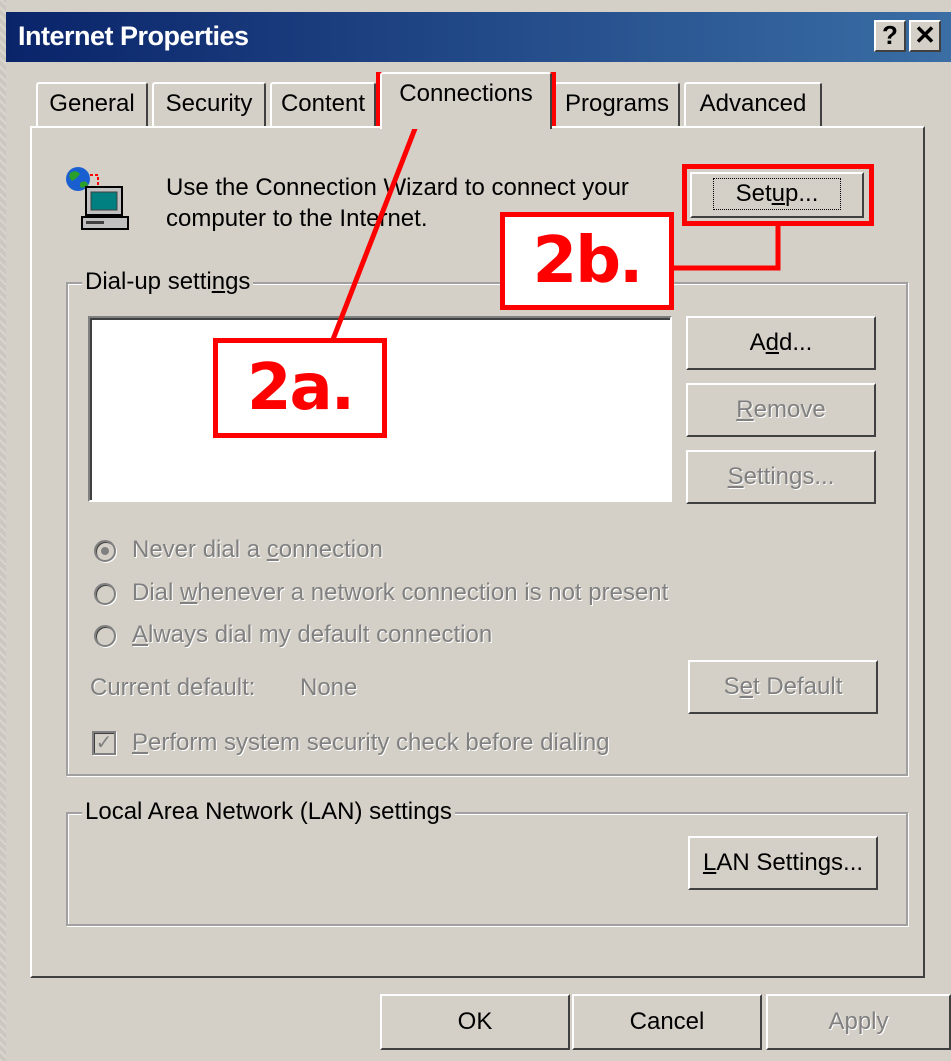 Image resolution: width=951 pixels, height=1061 pixels. Describe the element at coordinates (300, 388) in the screenshot. I see `callout-2a: 2a.` at that location.